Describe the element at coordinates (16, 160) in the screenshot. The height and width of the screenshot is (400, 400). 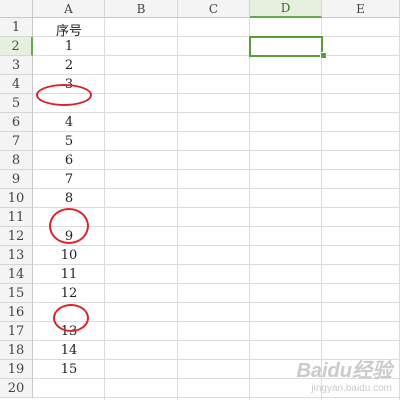
I see `row-header-8: 8` at that location.